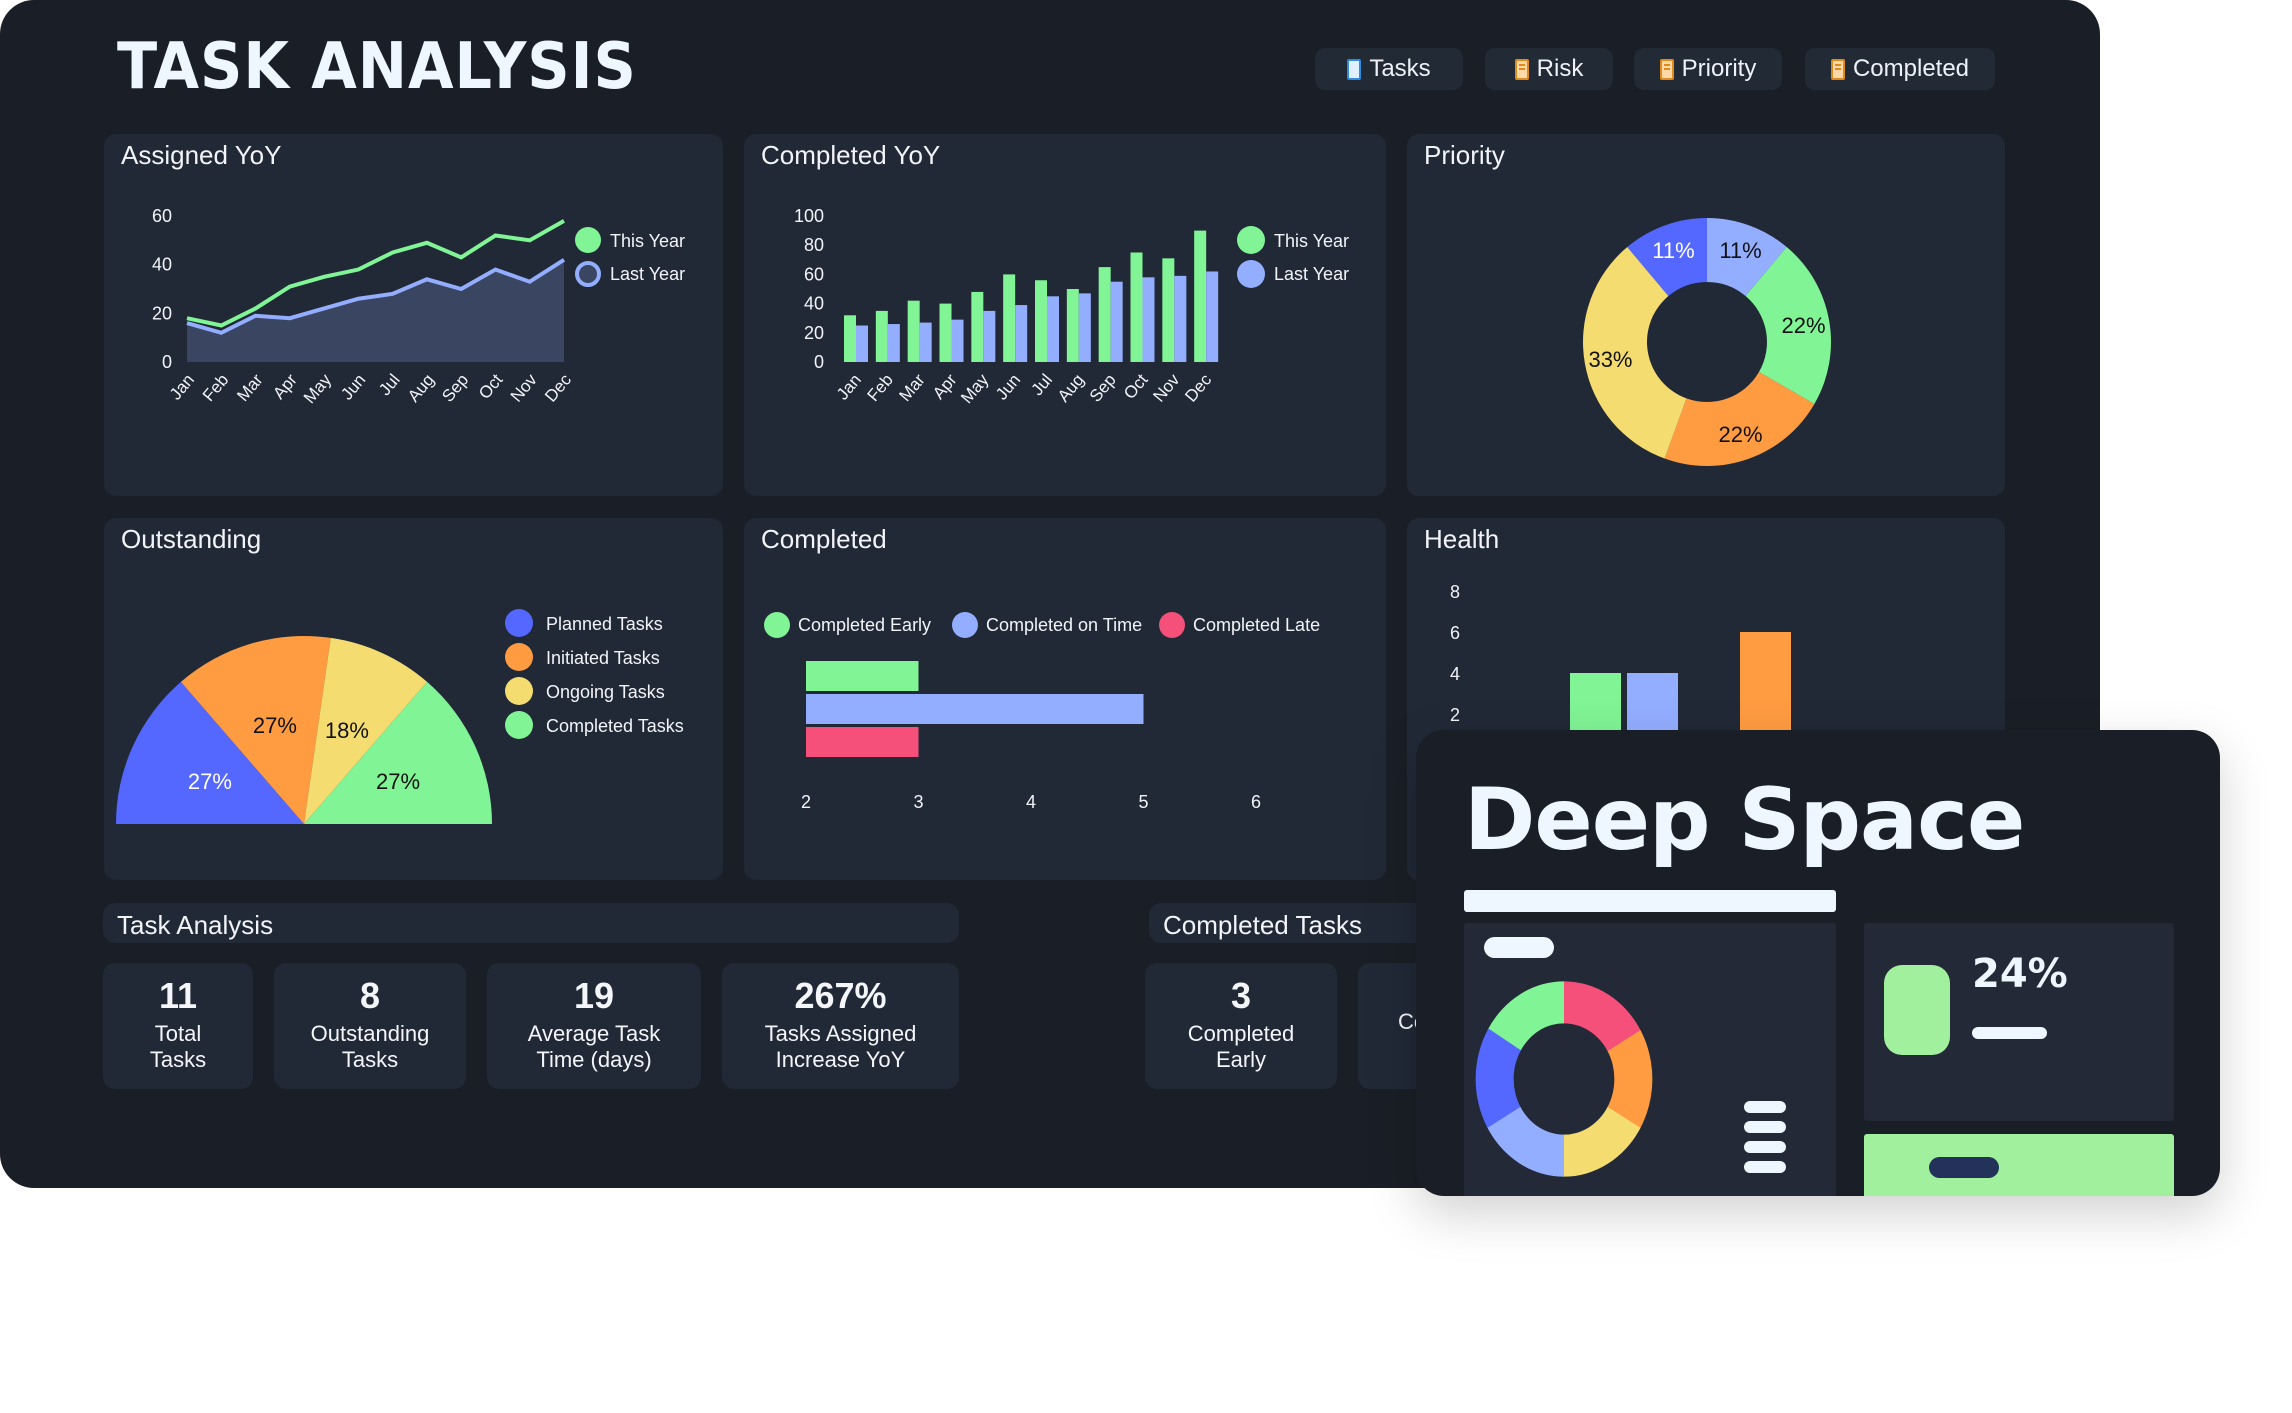 The width and height of the screenshot is (2292, 1413). Describe the element at coordinates (615, 726) in the screenshot. I see `legend-label: Completed Tasks` at that location.